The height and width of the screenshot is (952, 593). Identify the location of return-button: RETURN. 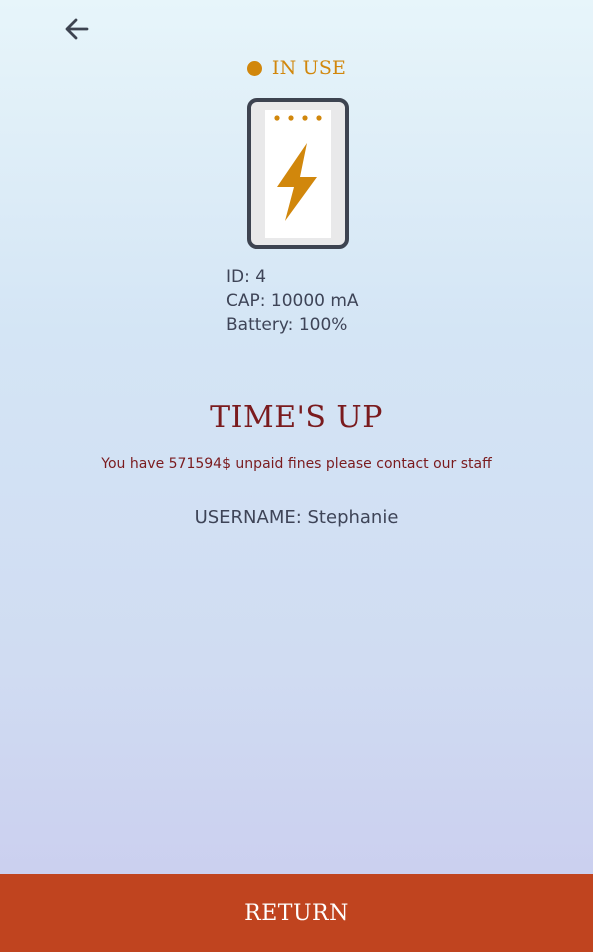
(296, 913).